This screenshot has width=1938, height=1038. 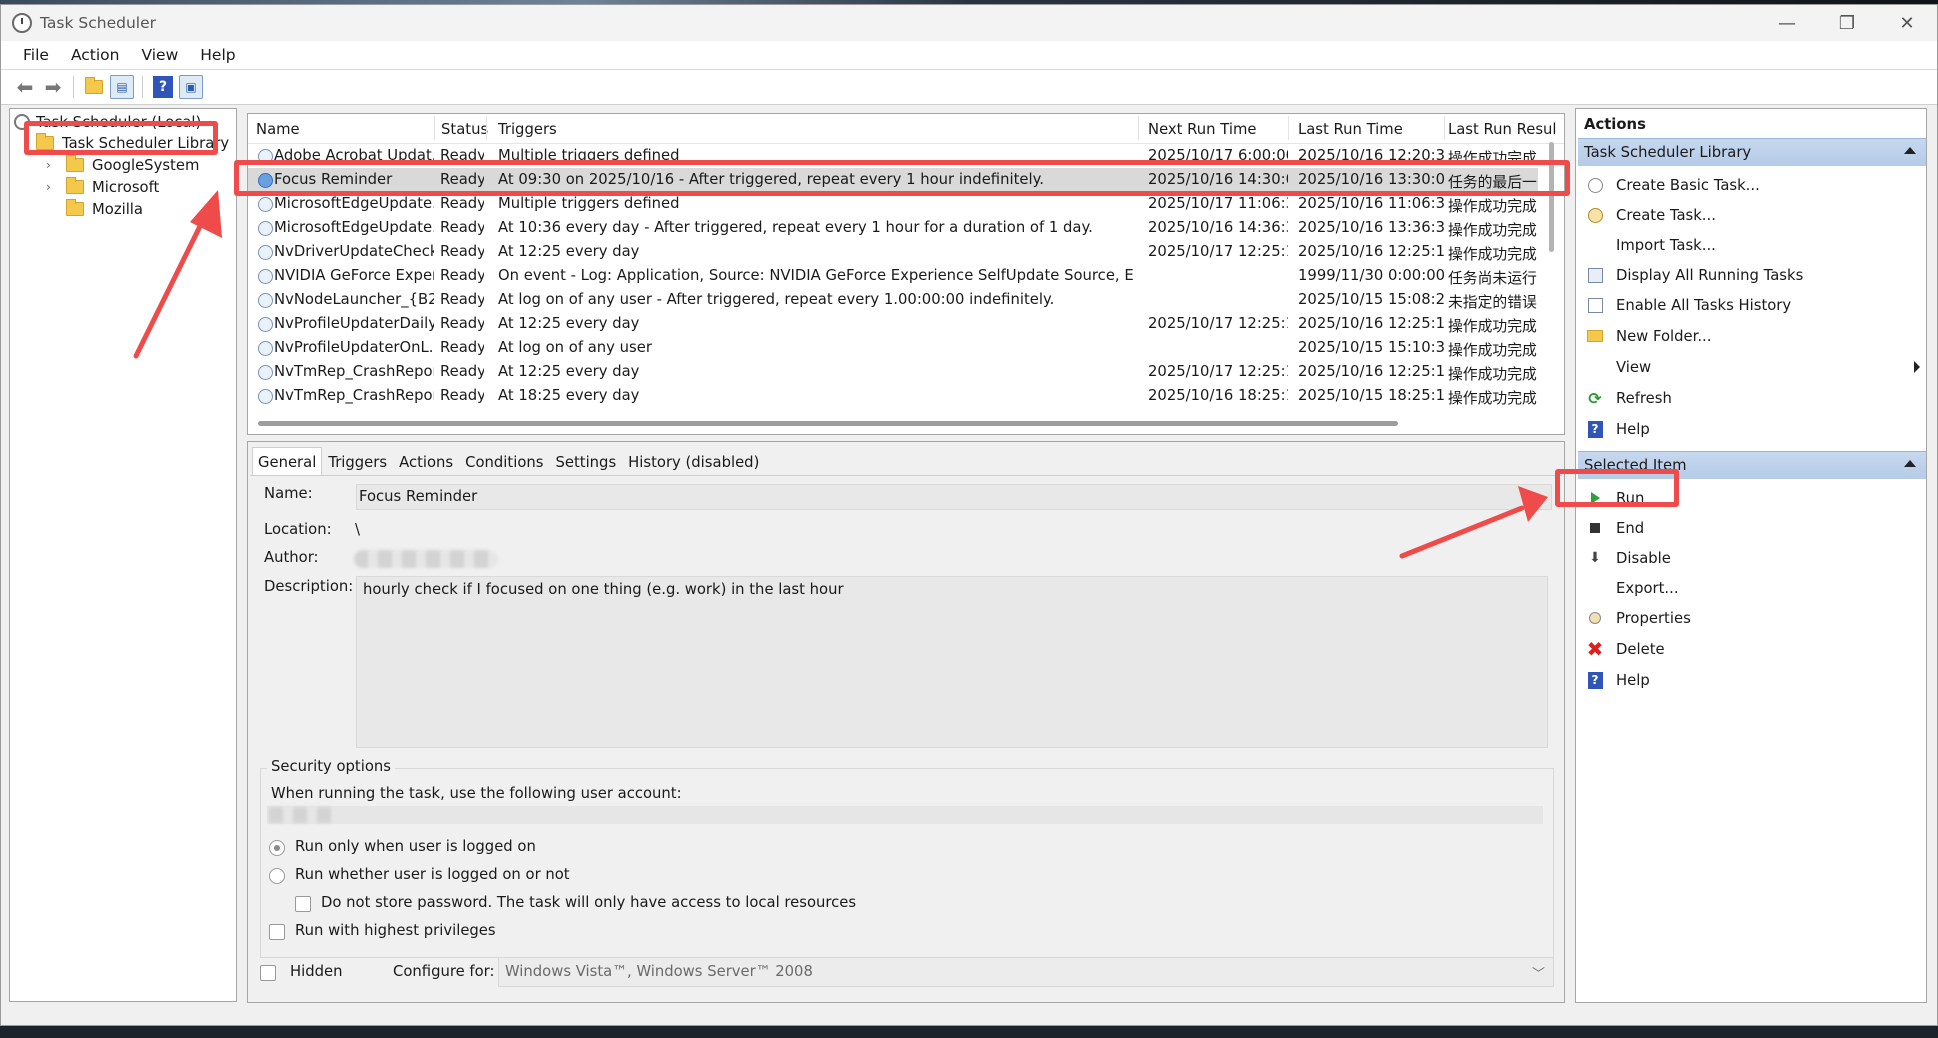 I want to click on help-icon: ?, so click(x=163, y=87).